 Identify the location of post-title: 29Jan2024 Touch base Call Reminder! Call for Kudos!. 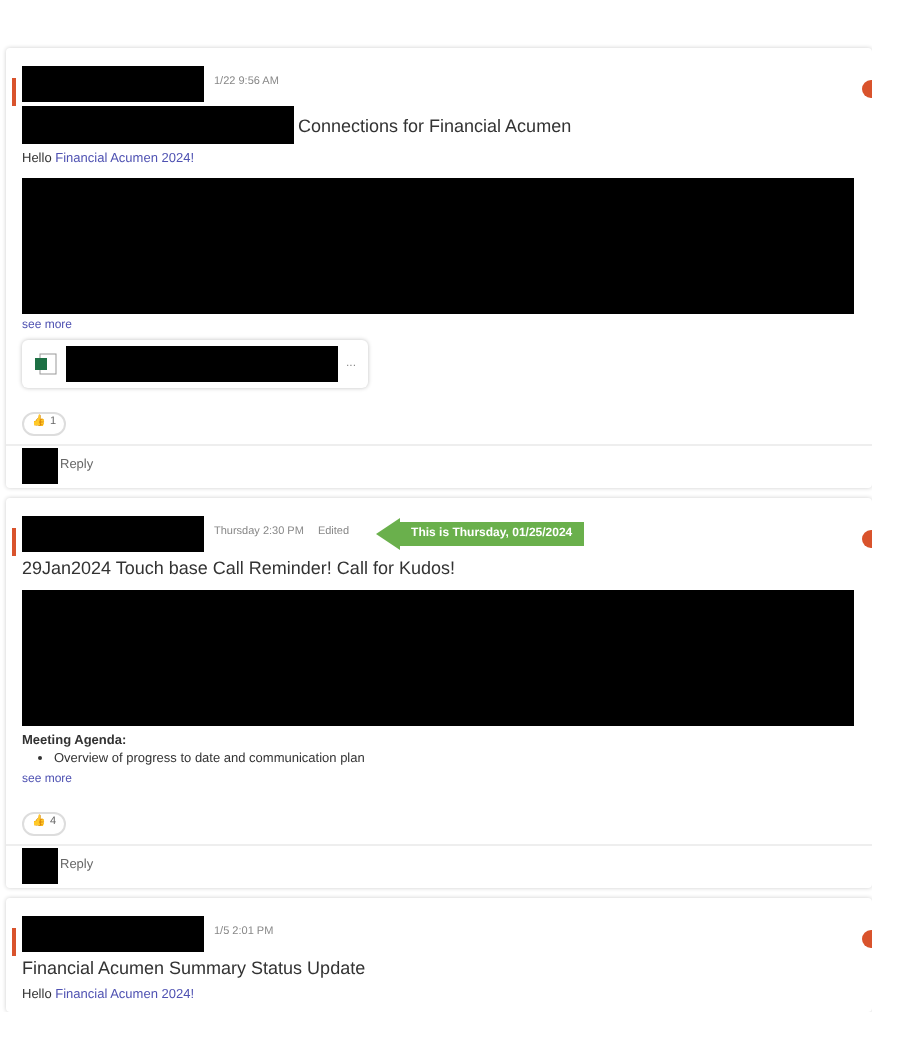
(238, 567).